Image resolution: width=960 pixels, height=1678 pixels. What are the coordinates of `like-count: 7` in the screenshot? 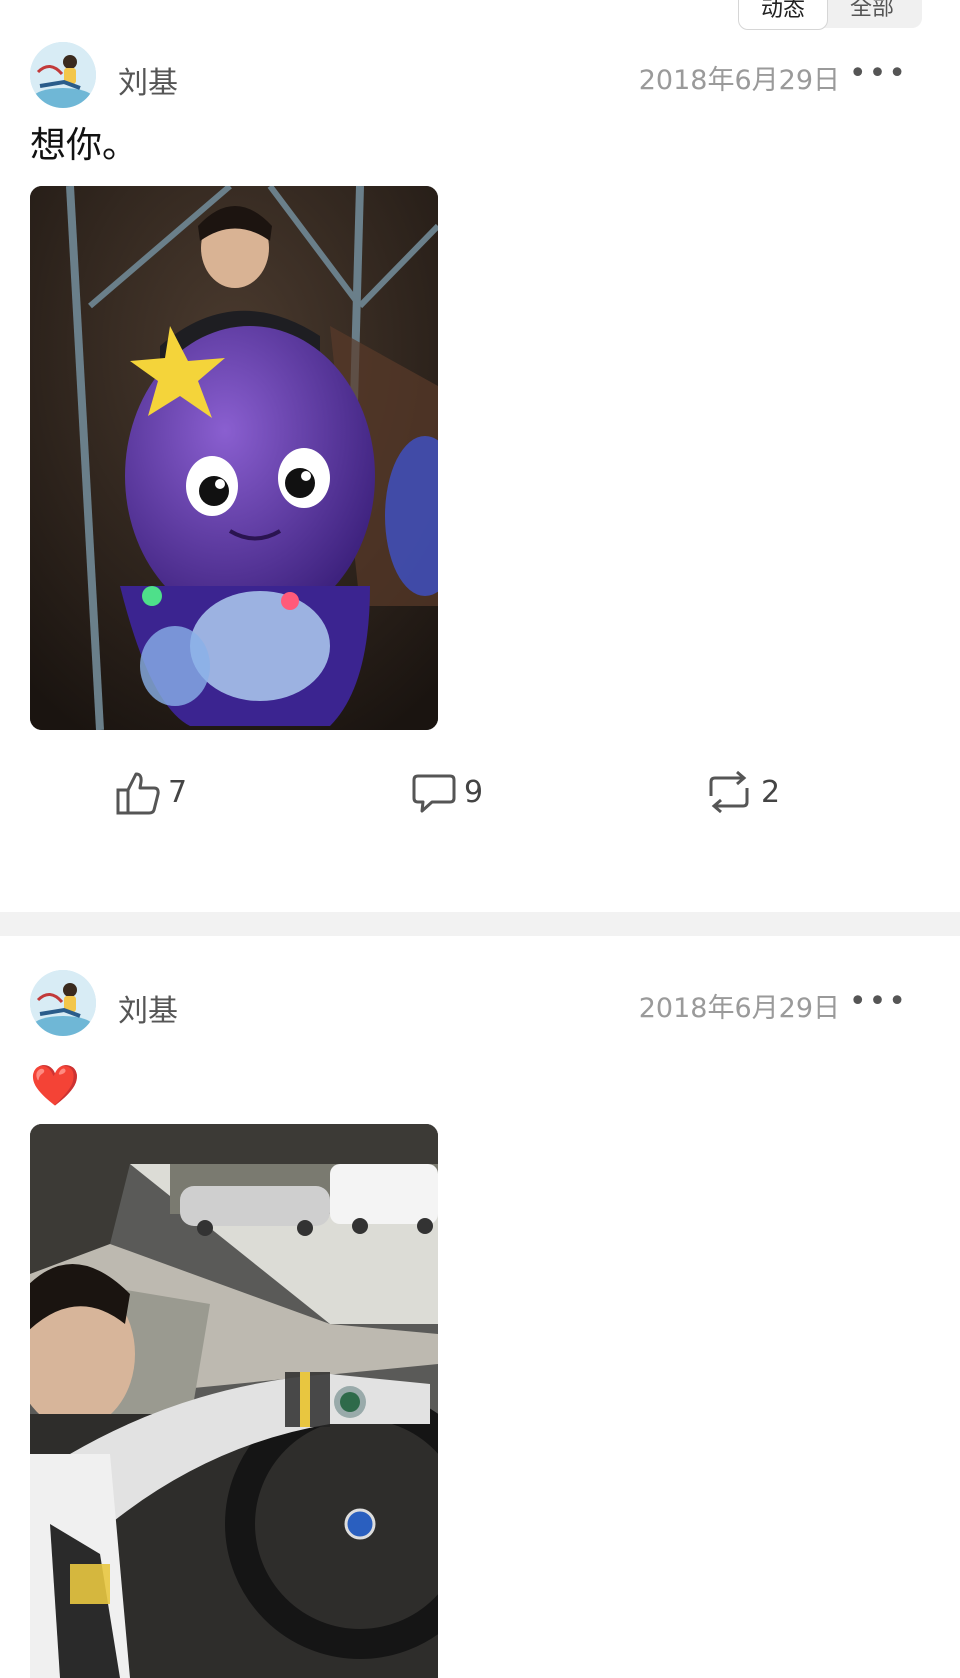 It's located at (178, 792).